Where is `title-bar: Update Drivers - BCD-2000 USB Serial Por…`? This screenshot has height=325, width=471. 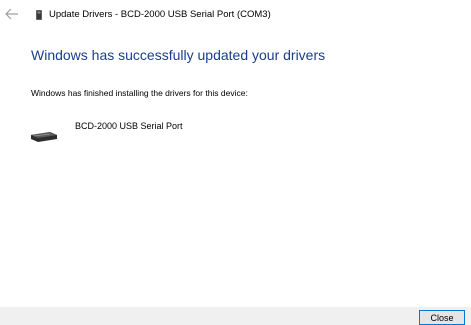
title-bar: Update Drivers - BCD-2000 USB Serial Por… is located at coordinates (235, 15).